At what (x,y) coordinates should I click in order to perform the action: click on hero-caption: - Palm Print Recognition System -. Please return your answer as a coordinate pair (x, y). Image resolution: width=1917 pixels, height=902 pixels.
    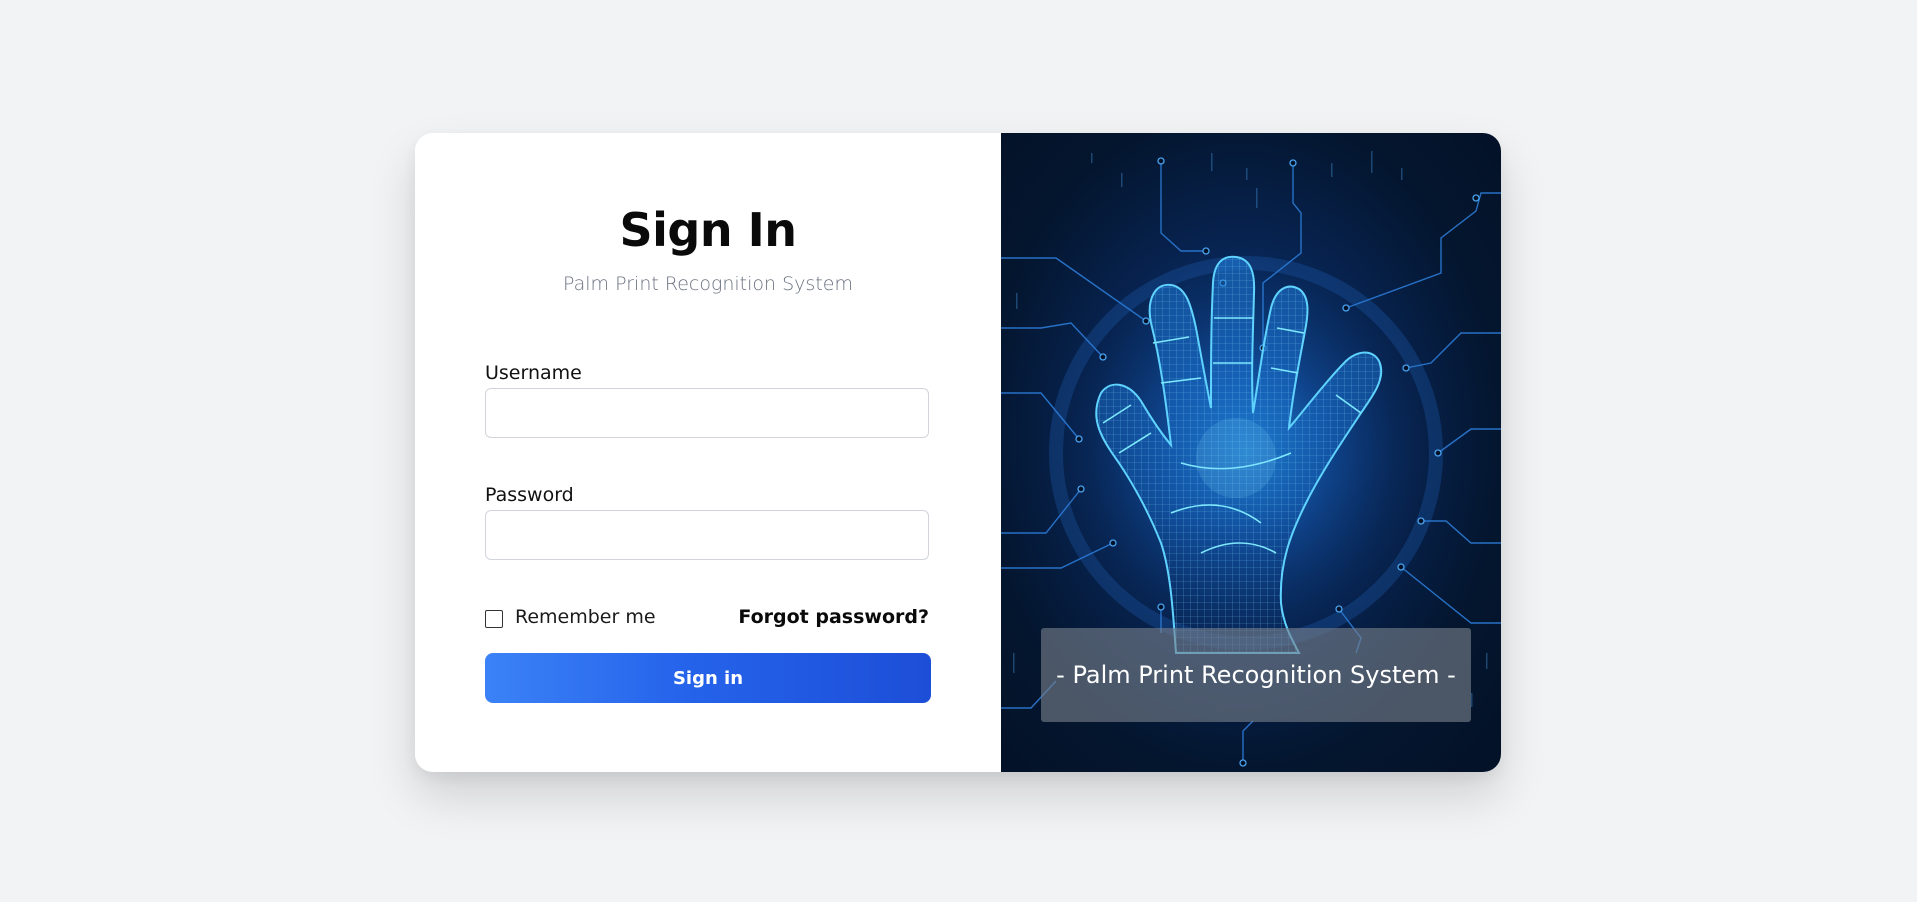
    Looking at the image, I should click on (1256, 675).